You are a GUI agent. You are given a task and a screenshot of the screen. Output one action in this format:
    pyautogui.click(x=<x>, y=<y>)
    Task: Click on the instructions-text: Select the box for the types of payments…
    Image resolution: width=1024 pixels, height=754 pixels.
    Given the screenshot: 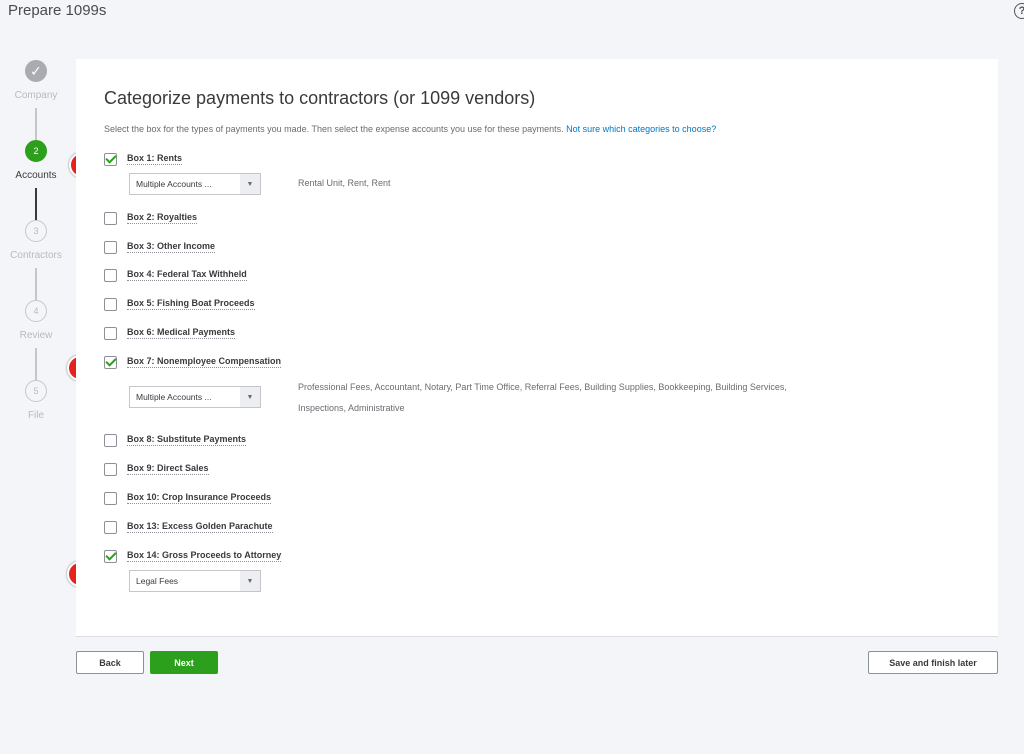 What is the action you would take?
    pyautogui.click(x=334, y=129)
    